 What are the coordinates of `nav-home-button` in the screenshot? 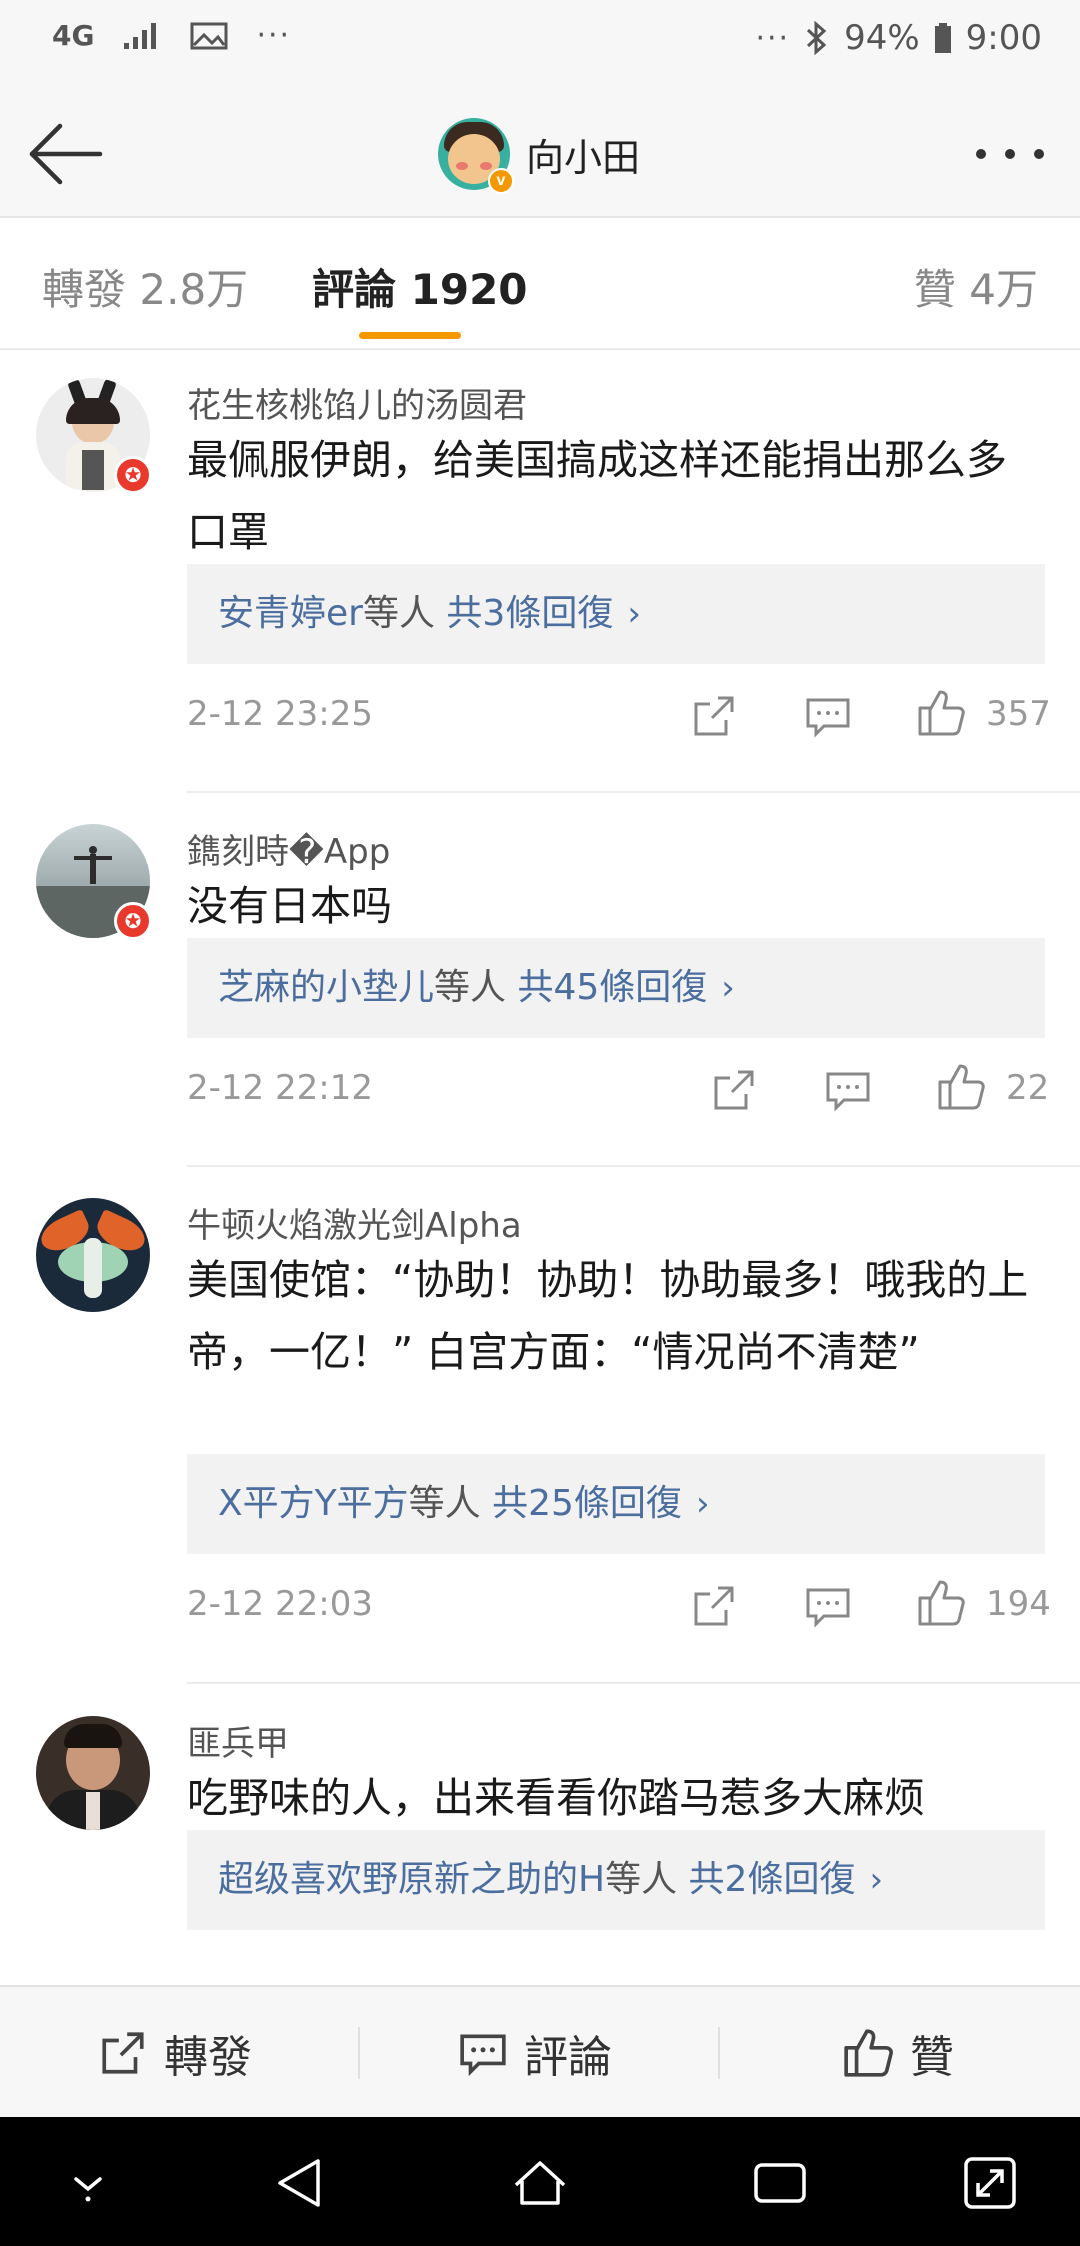 It's located at (540, 2183).